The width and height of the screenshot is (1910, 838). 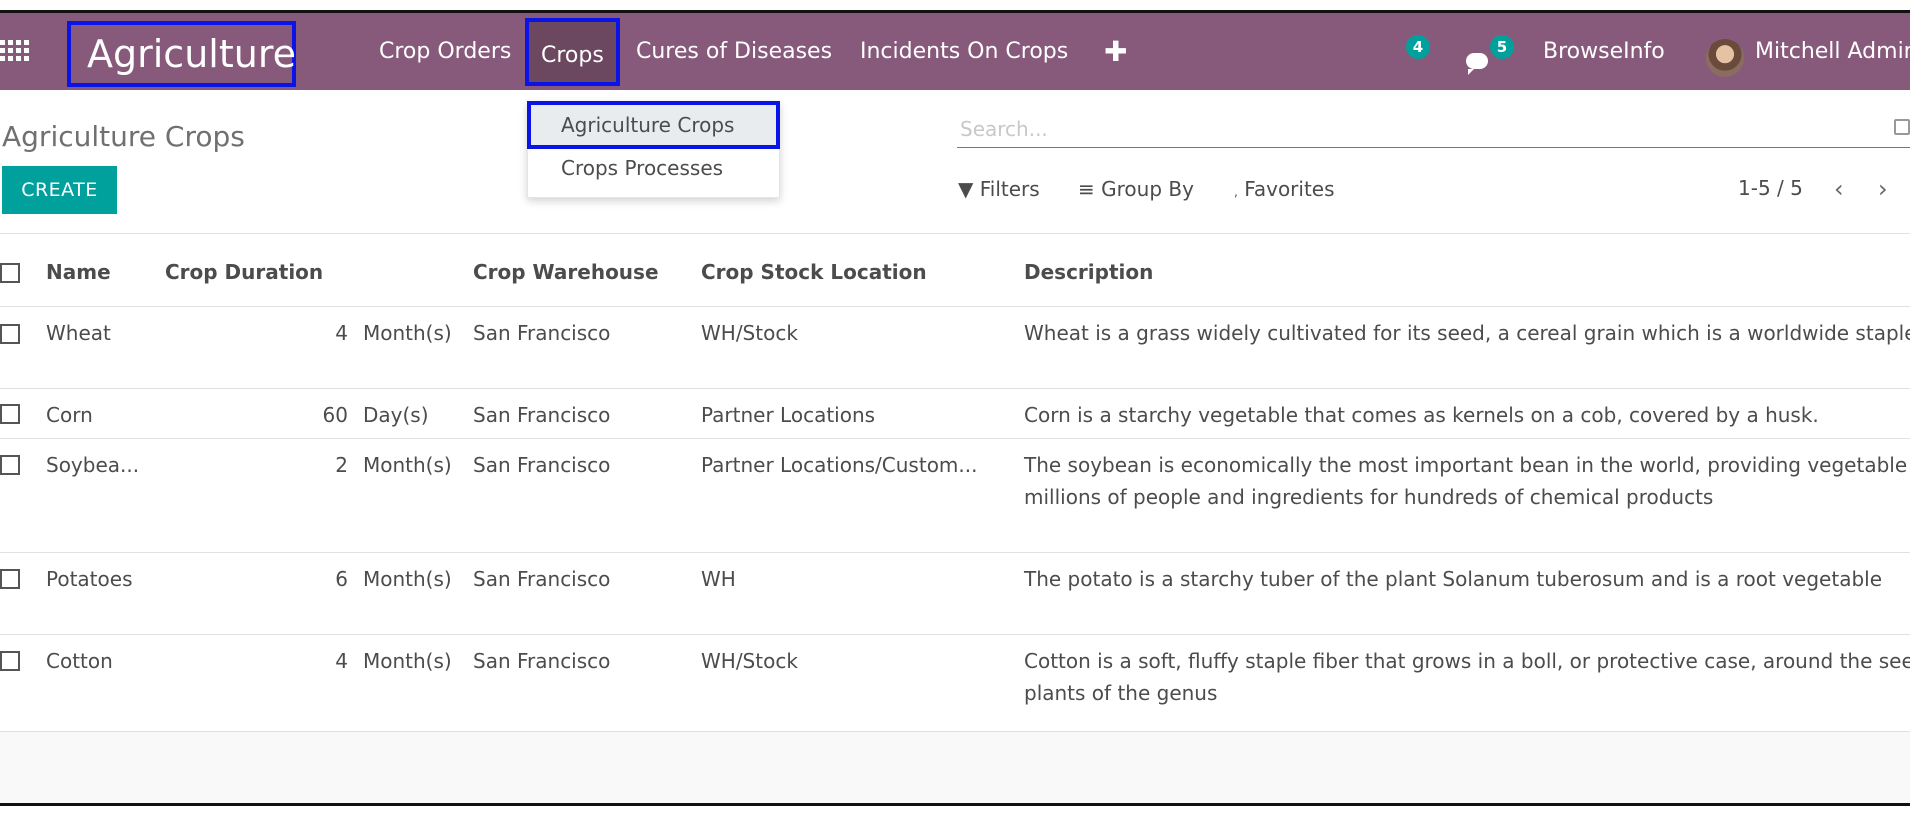 I want to click on list-icon: ≡, so click(x=1086, y=189).